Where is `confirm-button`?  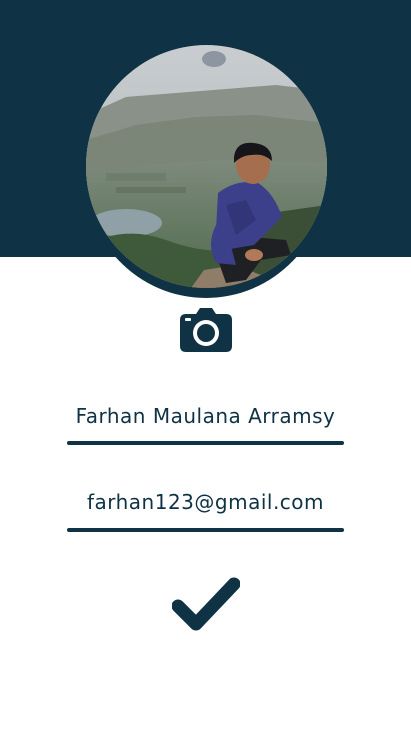 confirm-button is located at coordinates (206, 604).